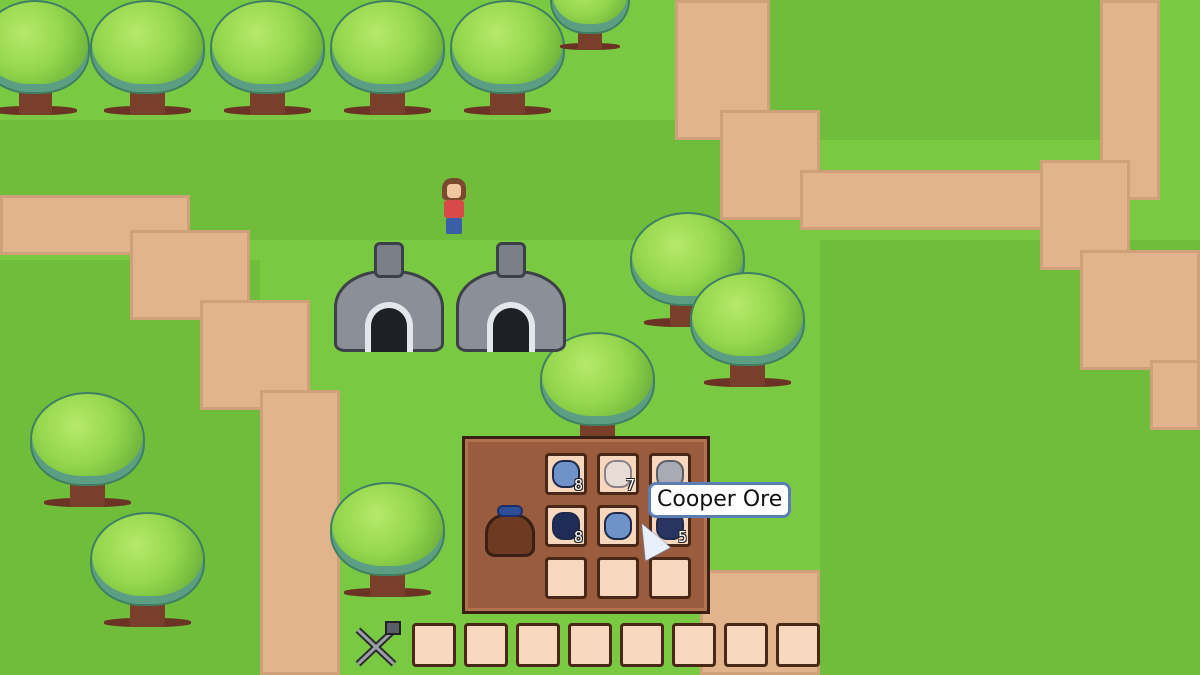 This screenshot has height=675, width=1200. I want to click on item-quantity: 5, so click(682, 537).